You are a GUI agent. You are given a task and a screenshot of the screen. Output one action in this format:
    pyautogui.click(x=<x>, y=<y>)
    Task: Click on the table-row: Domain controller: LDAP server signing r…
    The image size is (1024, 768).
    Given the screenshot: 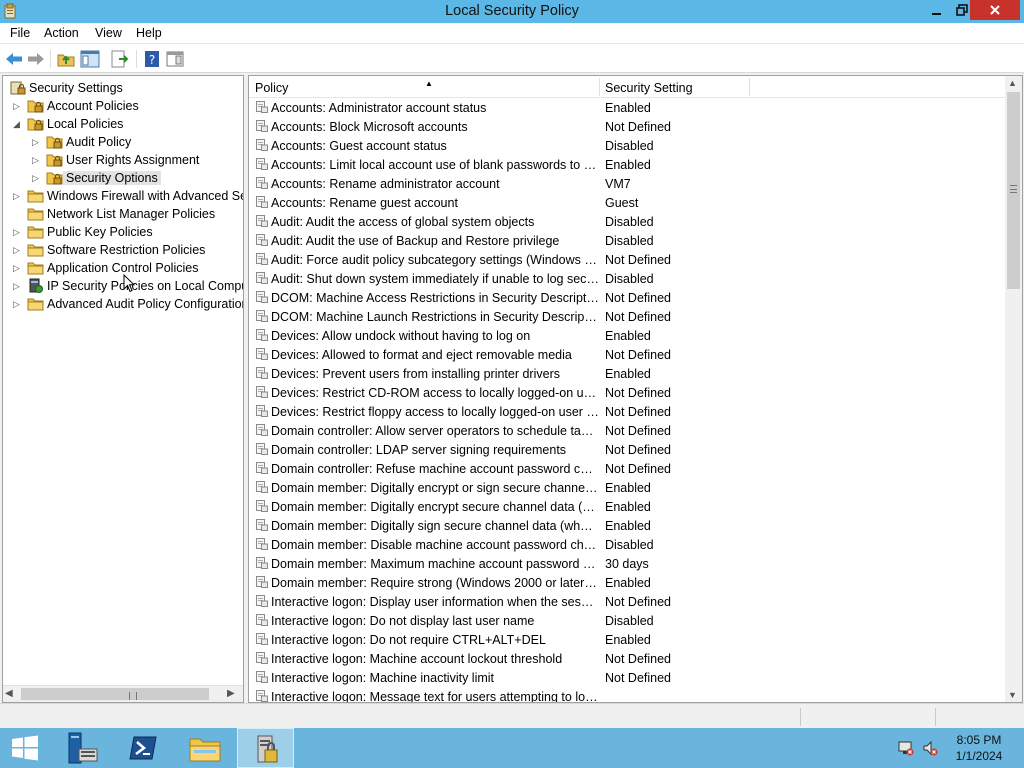 What is the action you would take?
    pyautogui.click(x=627, y=449)
    